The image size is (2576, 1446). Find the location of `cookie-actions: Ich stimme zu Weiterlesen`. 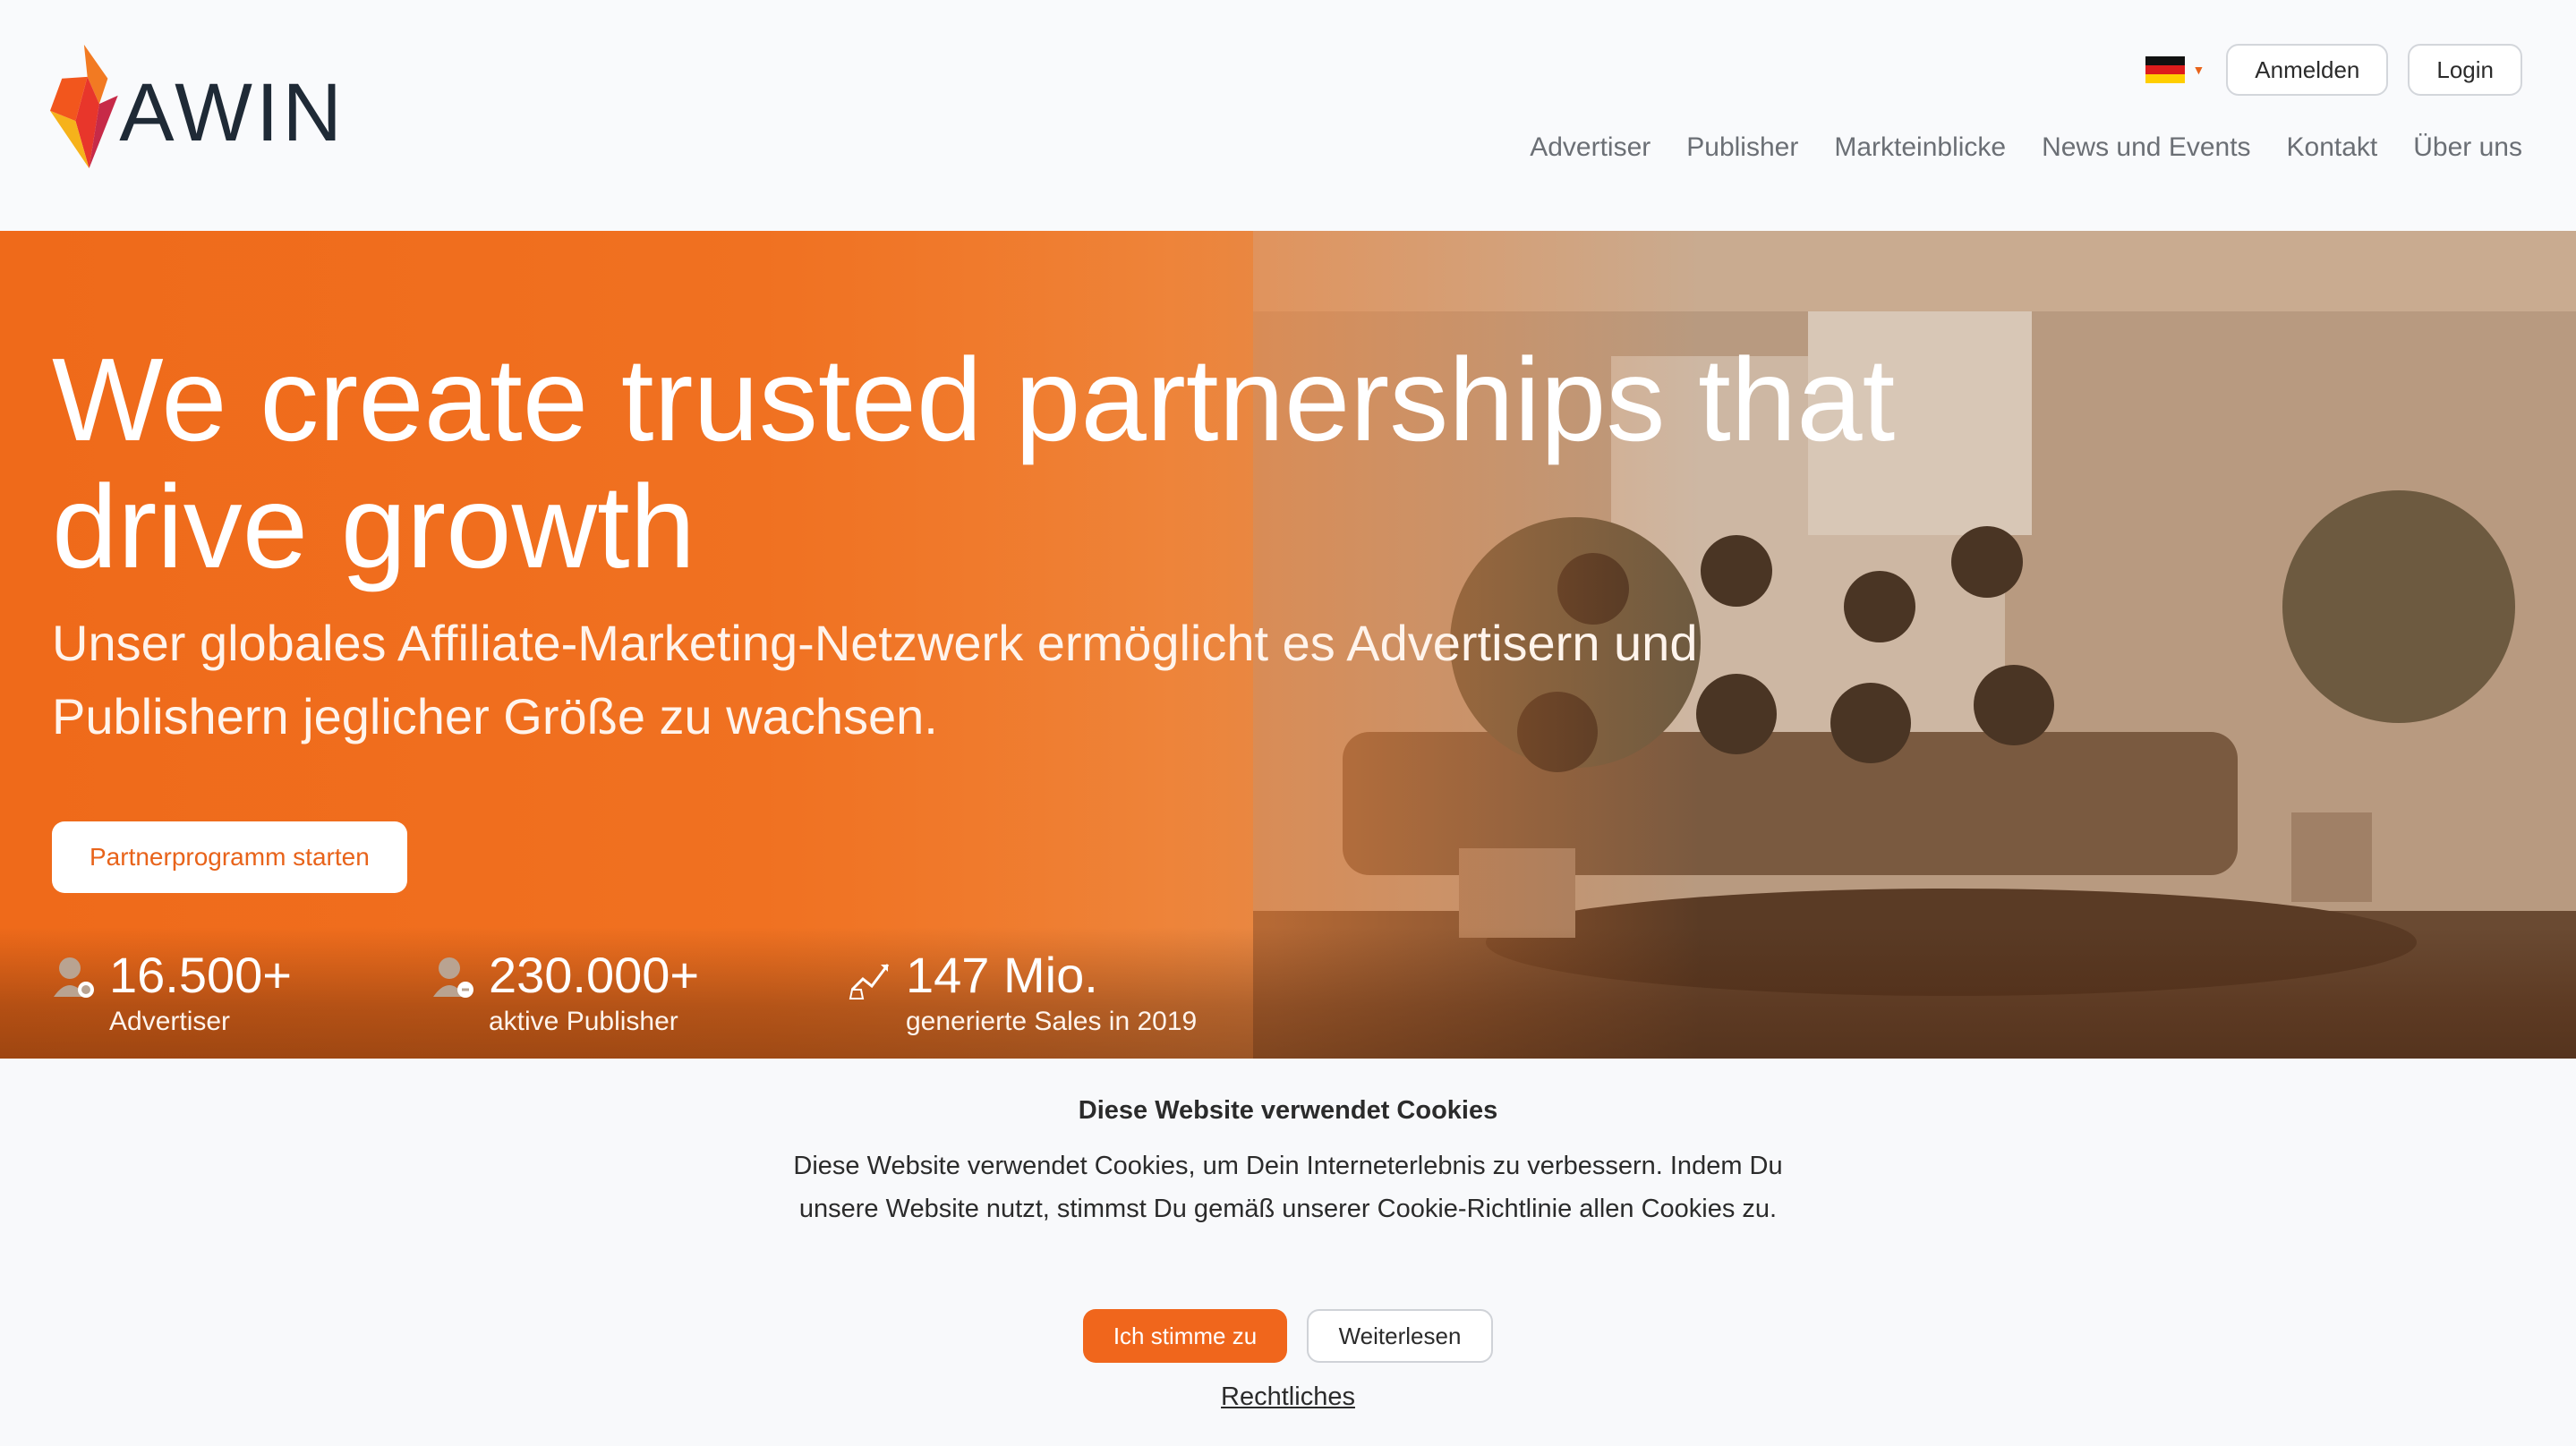

cookie-actions: Ich stimme zu Weiterlesen is located at coordinates (1288, 1336).